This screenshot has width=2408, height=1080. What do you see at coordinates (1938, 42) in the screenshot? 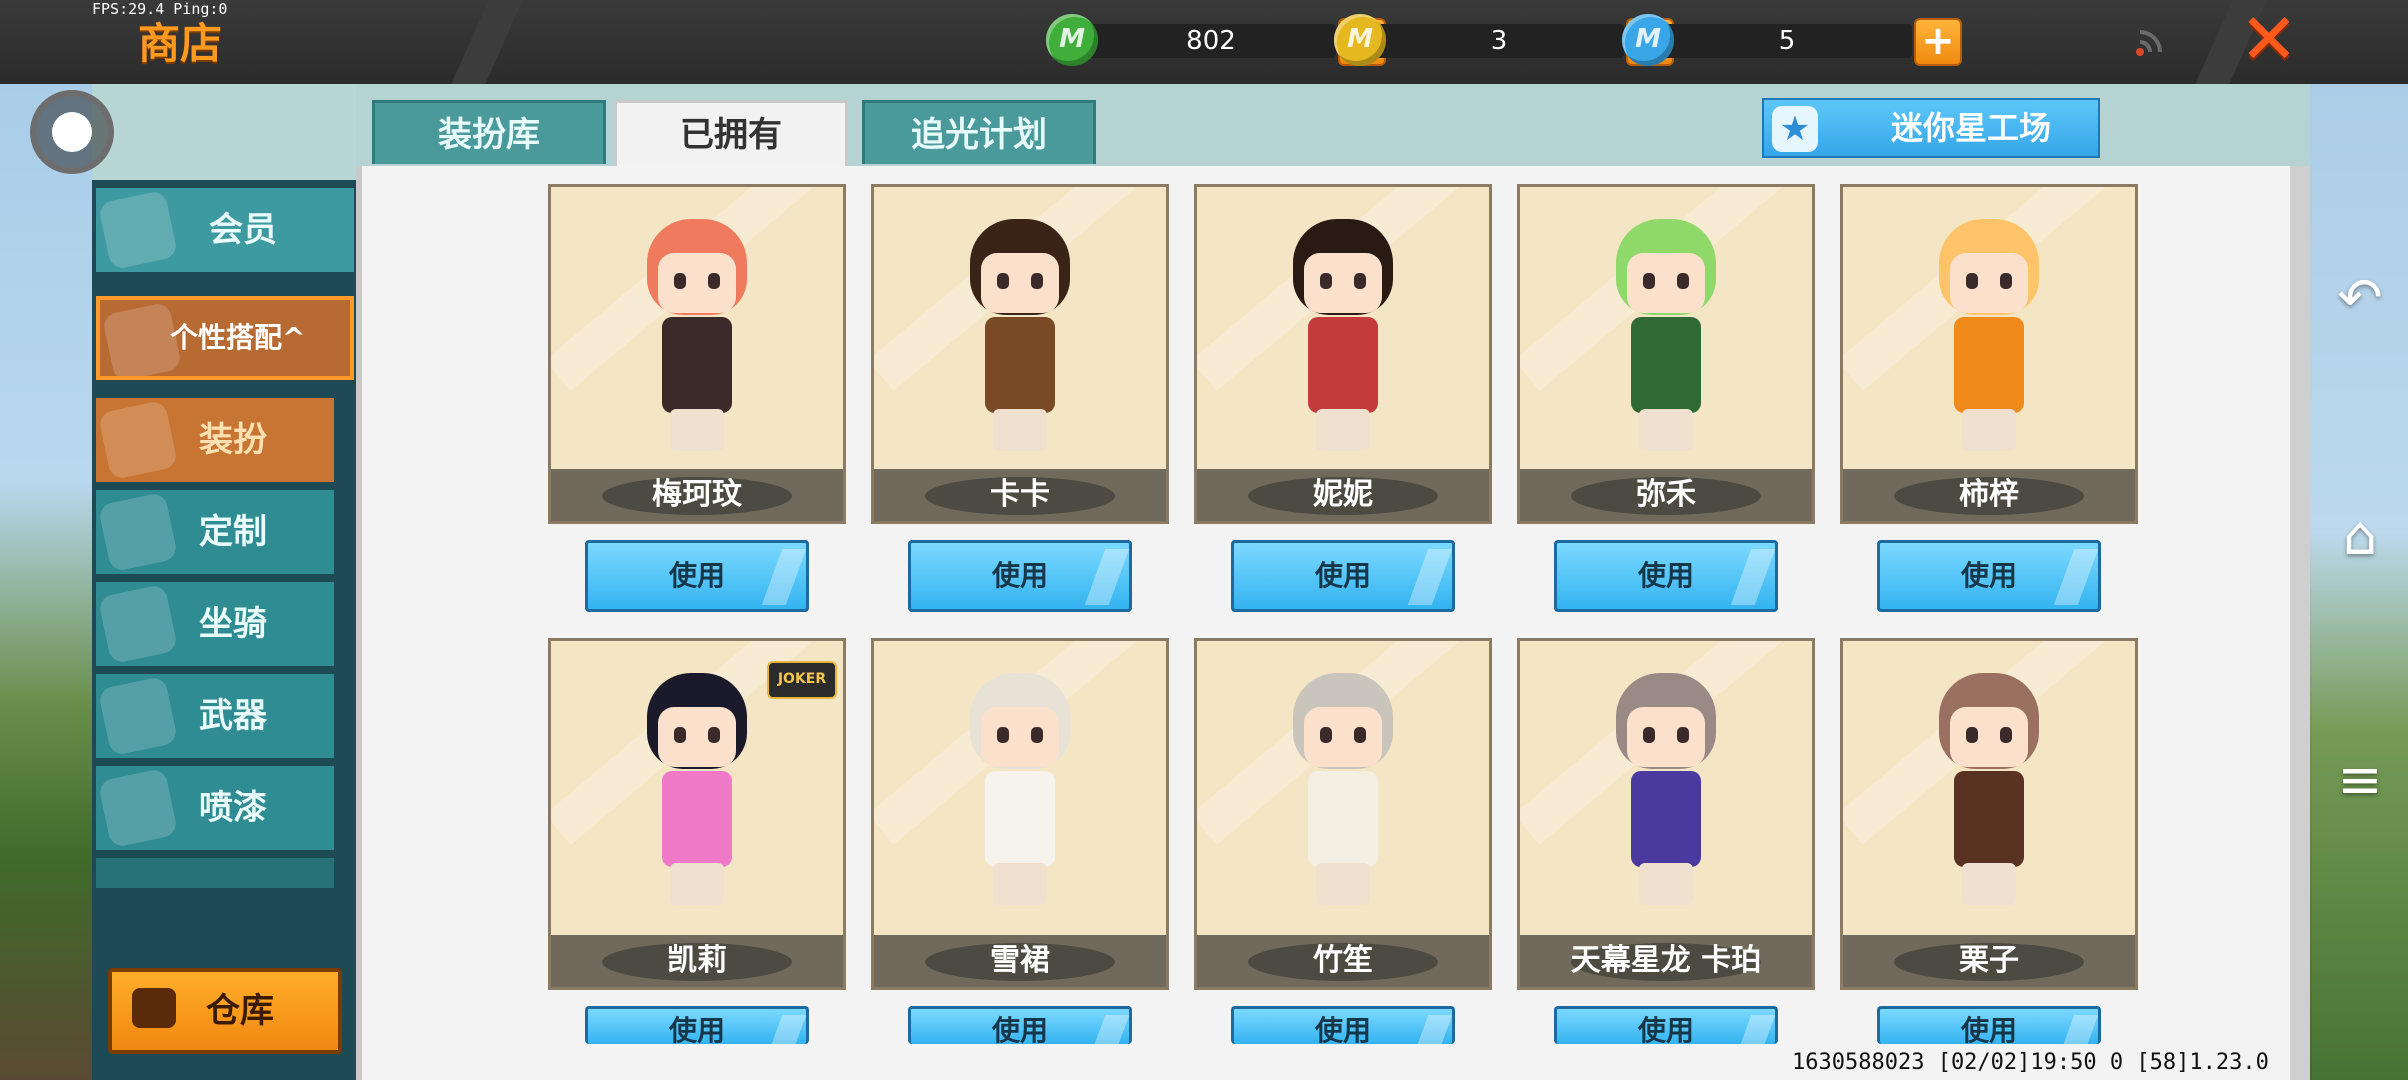
I see `add-currency-button: +` at bounding box center [1938, 42].